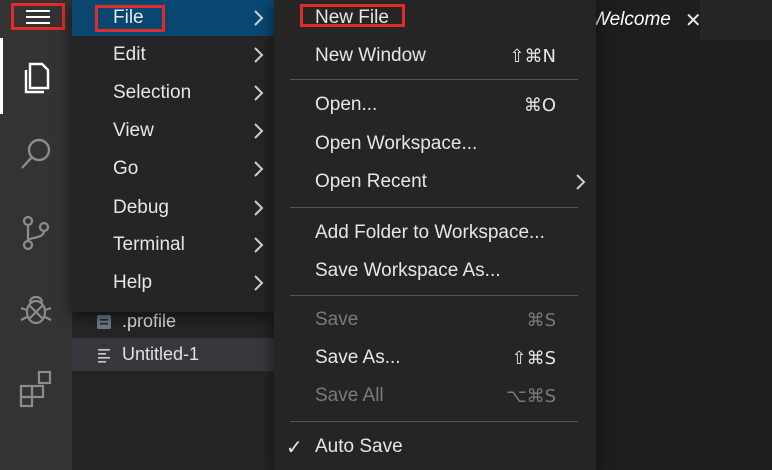 This screenshot has width=772, height=470. I want to click on menu-item-label: Terminal, so click(149, 244).